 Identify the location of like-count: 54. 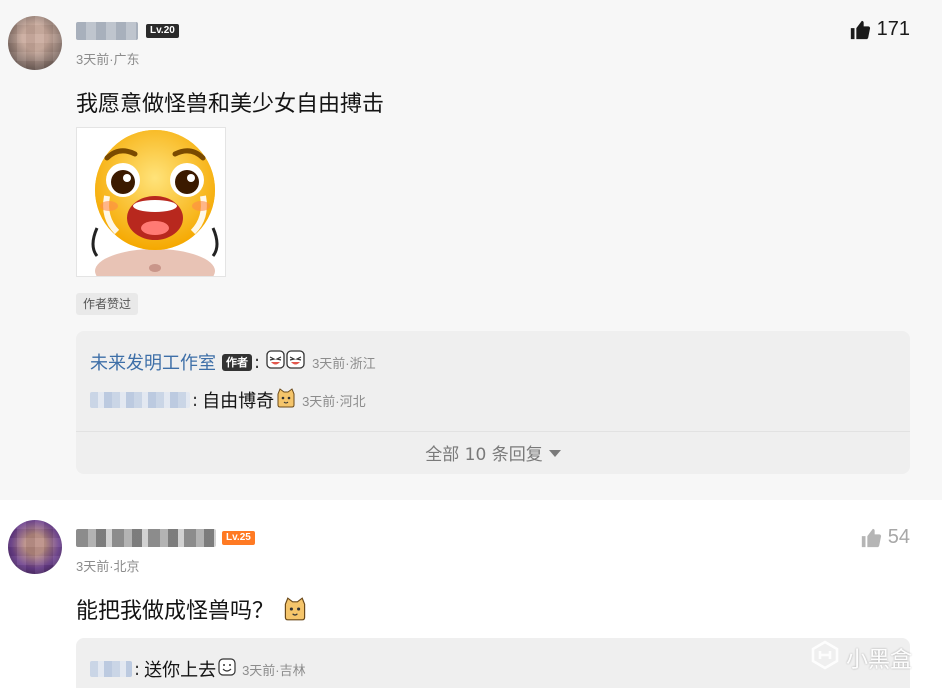
(898, 537).